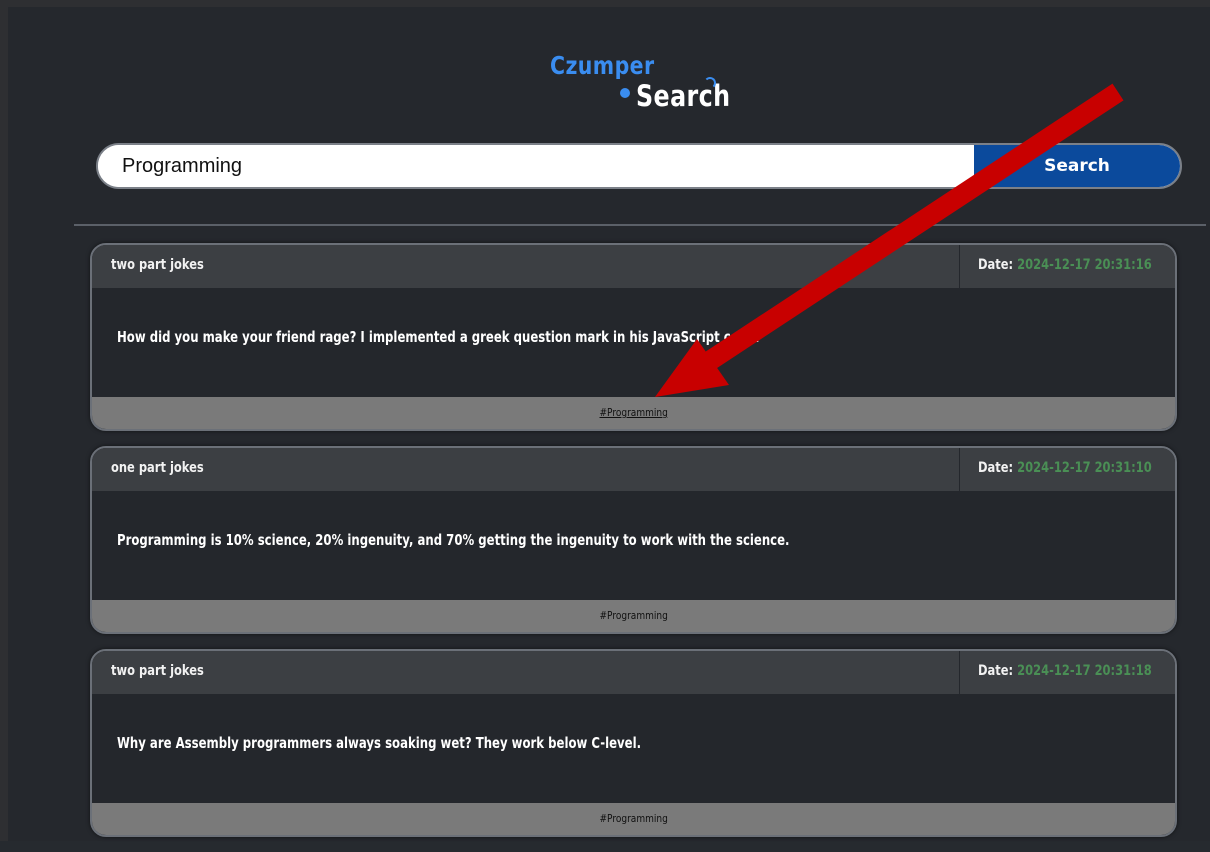 This screenshot has height=852, width=1210. I want to click on date-value: 2024-12-17 20:31:10, so click(1084, 468).